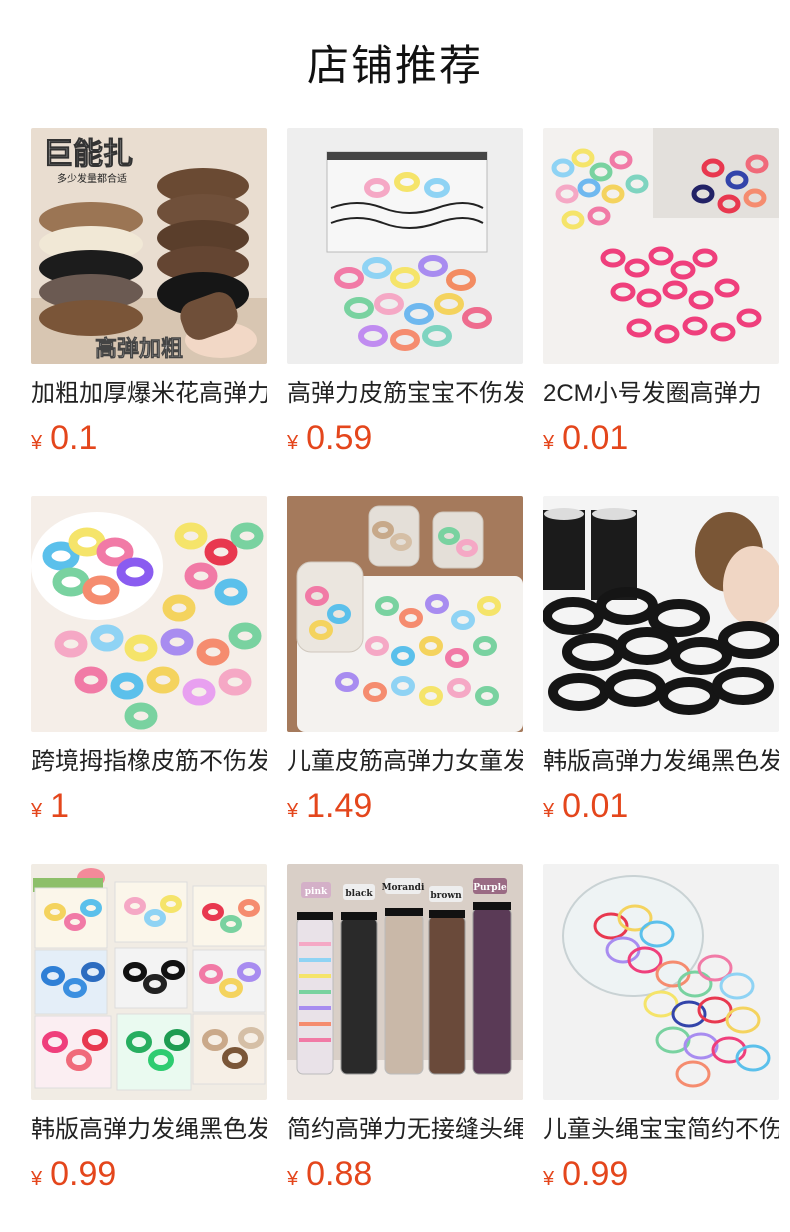 Image resolution: width=790 pixels, height=1232 pixels. Describe the element at coordinates (149, 393) in the screenshot. I see `product-name: 加粗加厚爆米花高弹力` at that location.